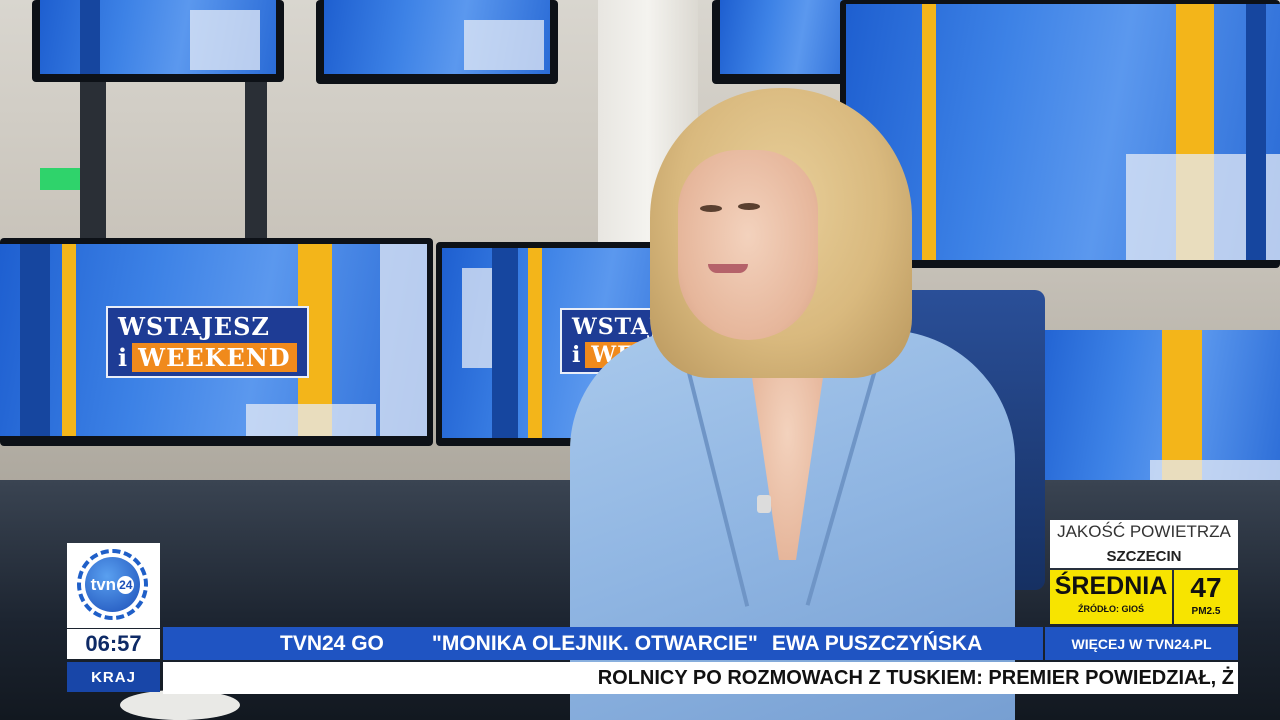 This screenshot has height=720, width=1280. Describe the element at coordinates (93, 160) in the screenshot. I see `studio-beam-left` at that location.